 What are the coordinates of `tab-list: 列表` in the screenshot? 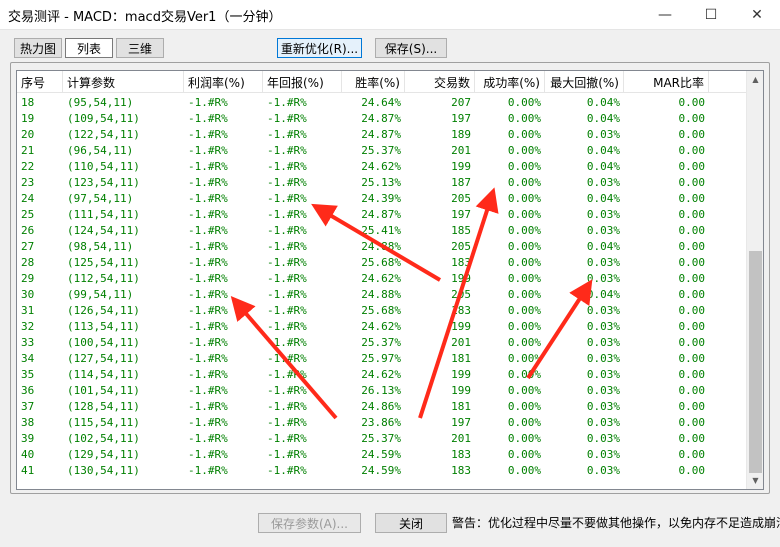 It's located at (89, 48).